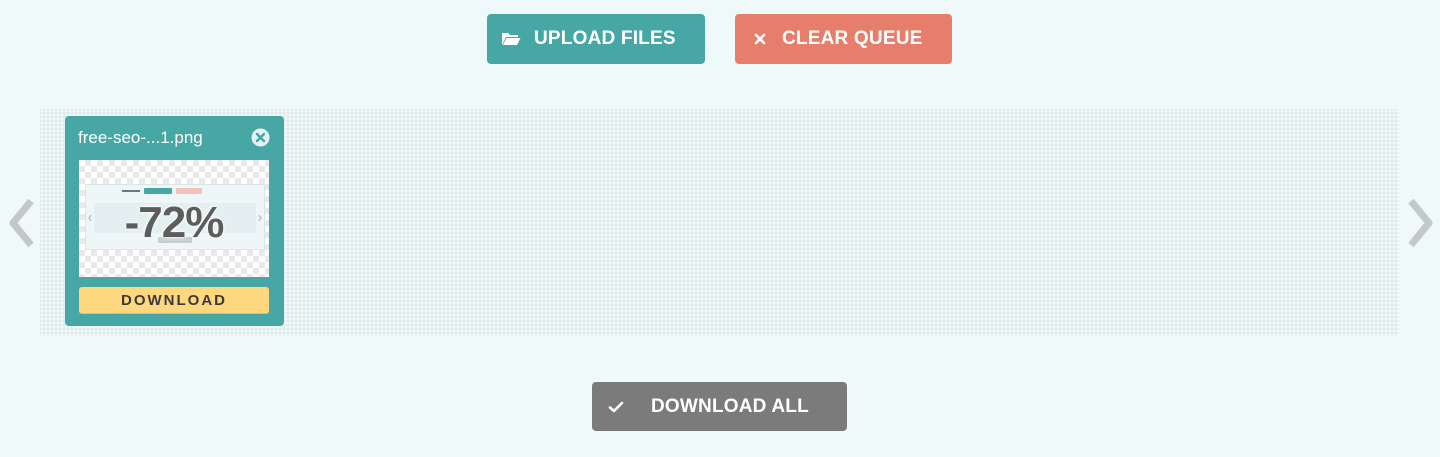 This screenshot has width=1440, height=457. What do you see at coordinates (616, 407) in the screenshot?
I see `checkmark-icon` at bounding box center [616, 407].